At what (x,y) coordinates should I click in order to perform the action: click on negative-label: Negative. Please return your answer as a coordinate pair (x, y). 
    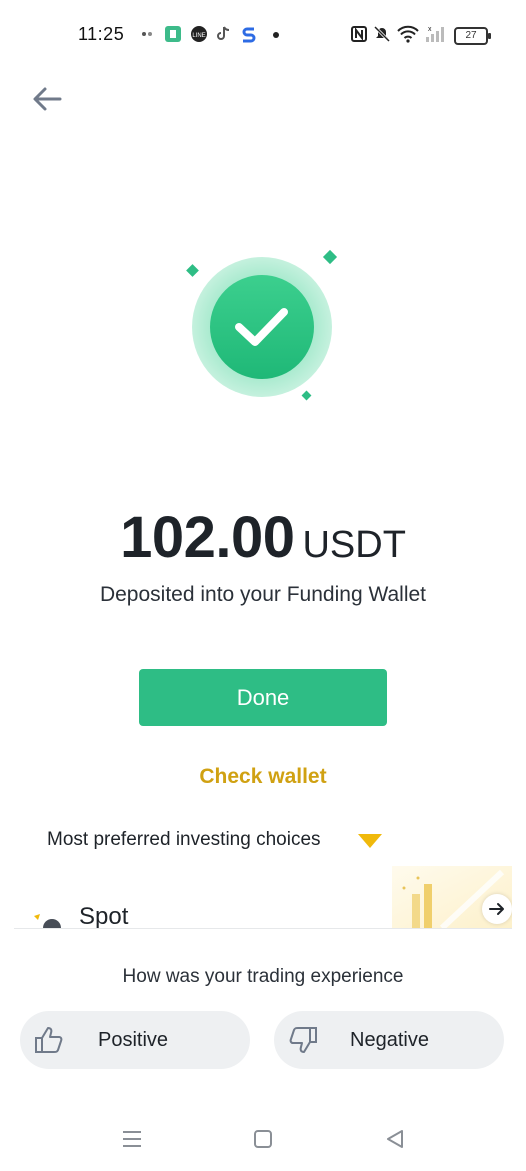
    Looking at the image, I should click on (389, 1040).